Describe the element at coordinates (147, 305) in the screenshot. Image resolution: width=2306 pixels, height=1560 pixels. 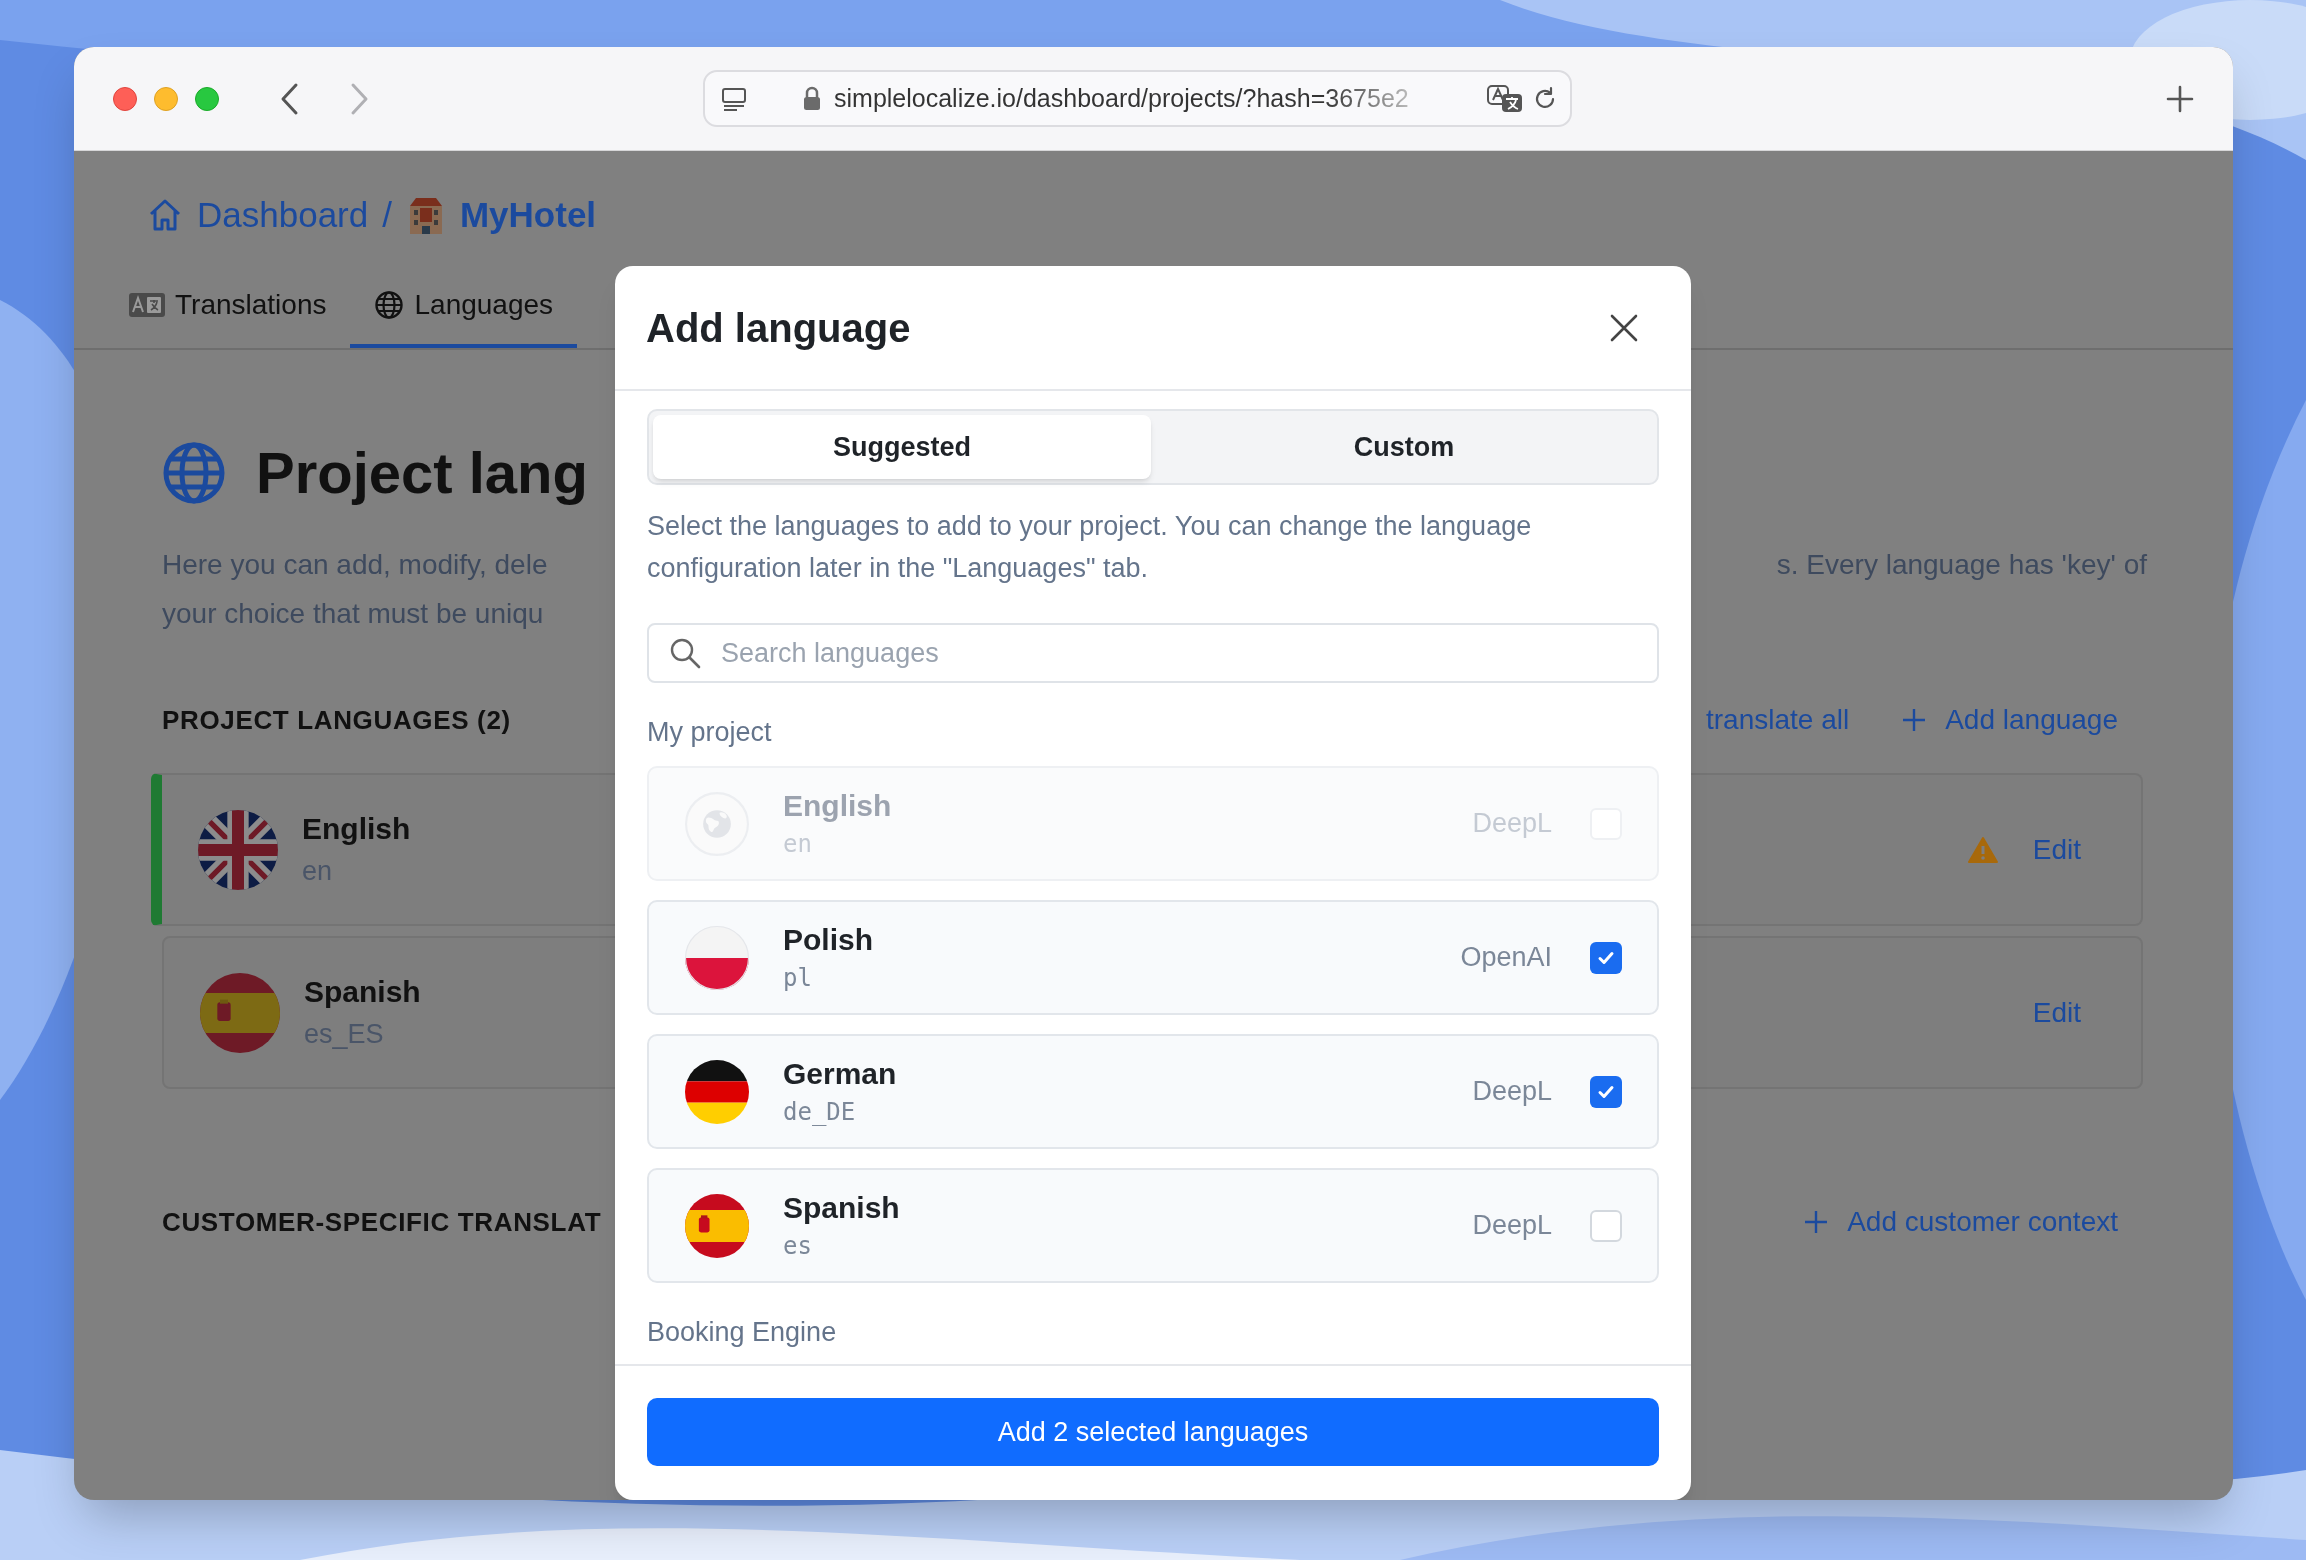
I see `translation-icon` at that location.